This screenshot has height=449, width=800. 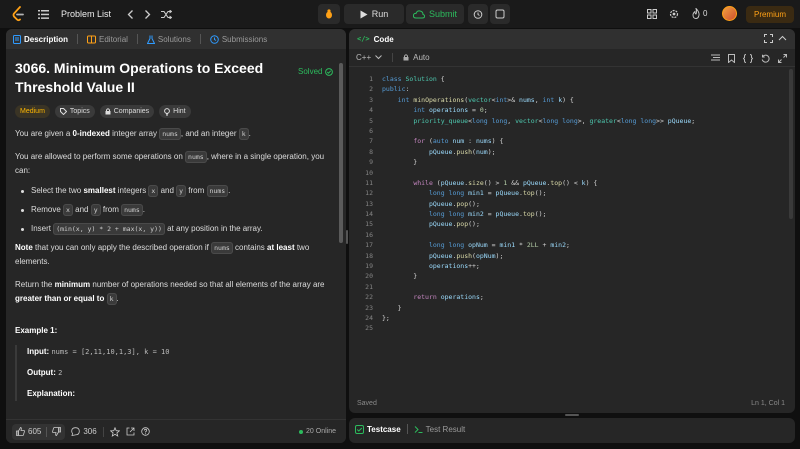 I want to click on shuffle-icon, so click(x=167, y=14).